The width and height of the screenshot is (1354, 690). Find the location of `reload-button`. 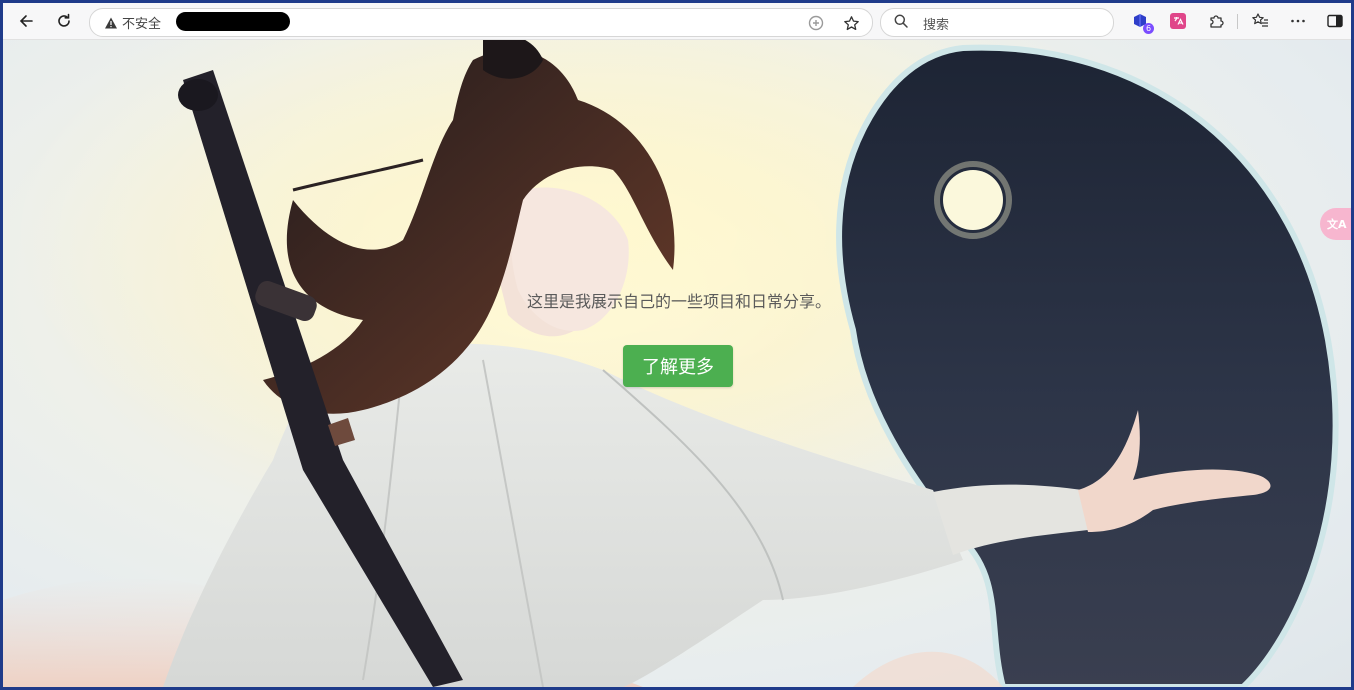

reload-button is located at coordinates (64, 21).